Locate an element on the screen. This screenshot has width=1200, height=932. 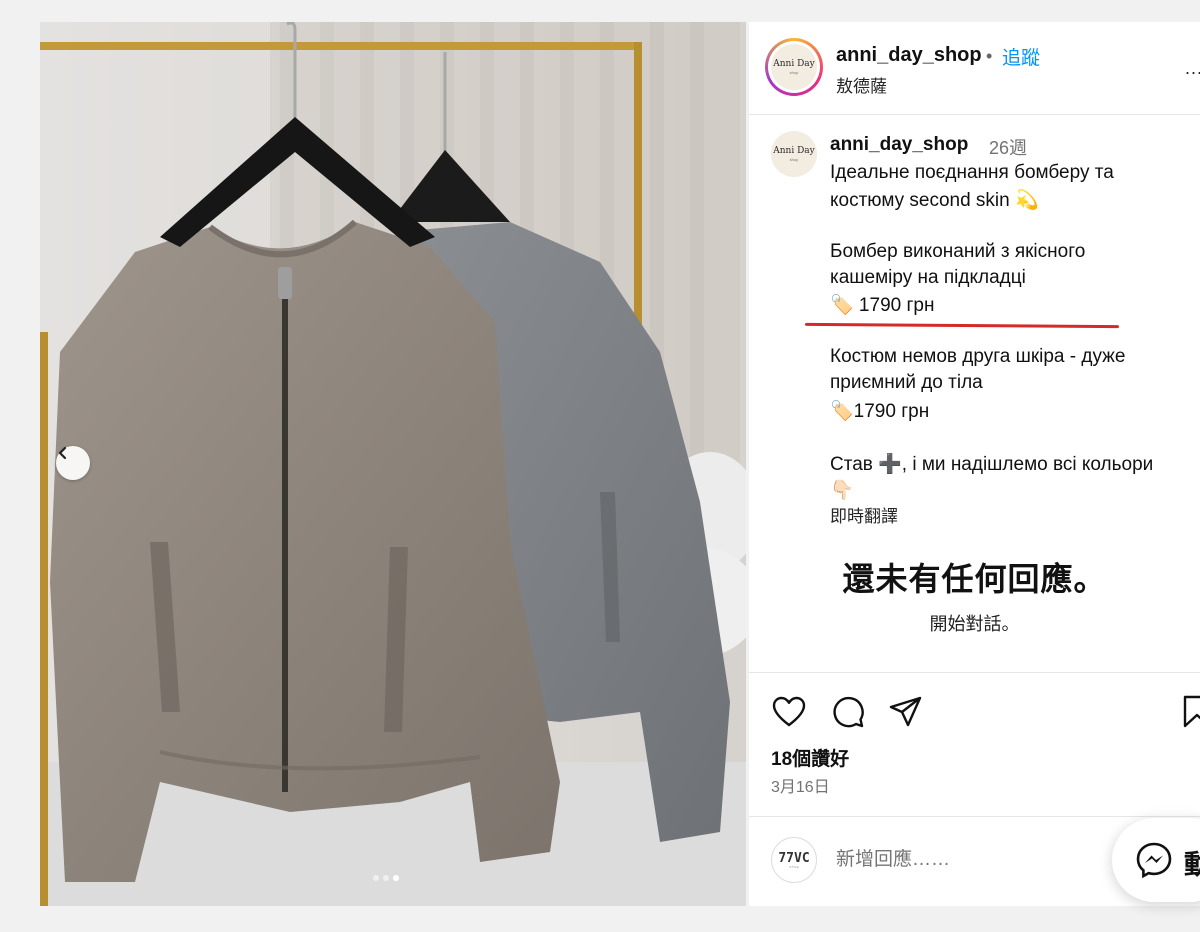
location-link: 敖德薩 is located at coordinates (861, 84).